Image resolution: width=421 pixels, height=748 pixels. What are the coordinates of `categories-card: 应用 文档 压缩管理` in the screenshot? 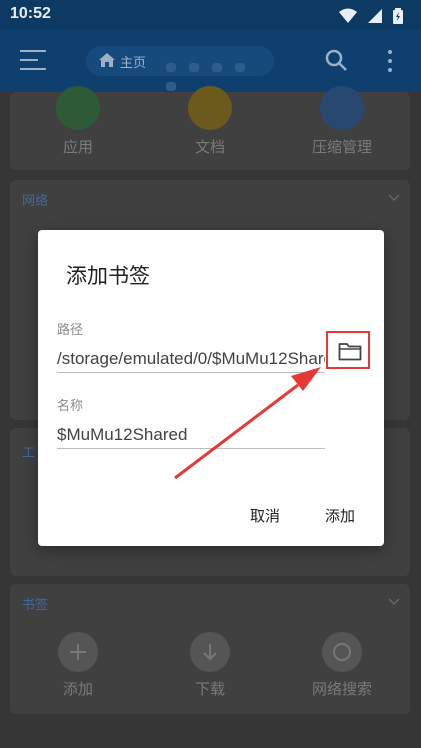 It's located at (210, 128).